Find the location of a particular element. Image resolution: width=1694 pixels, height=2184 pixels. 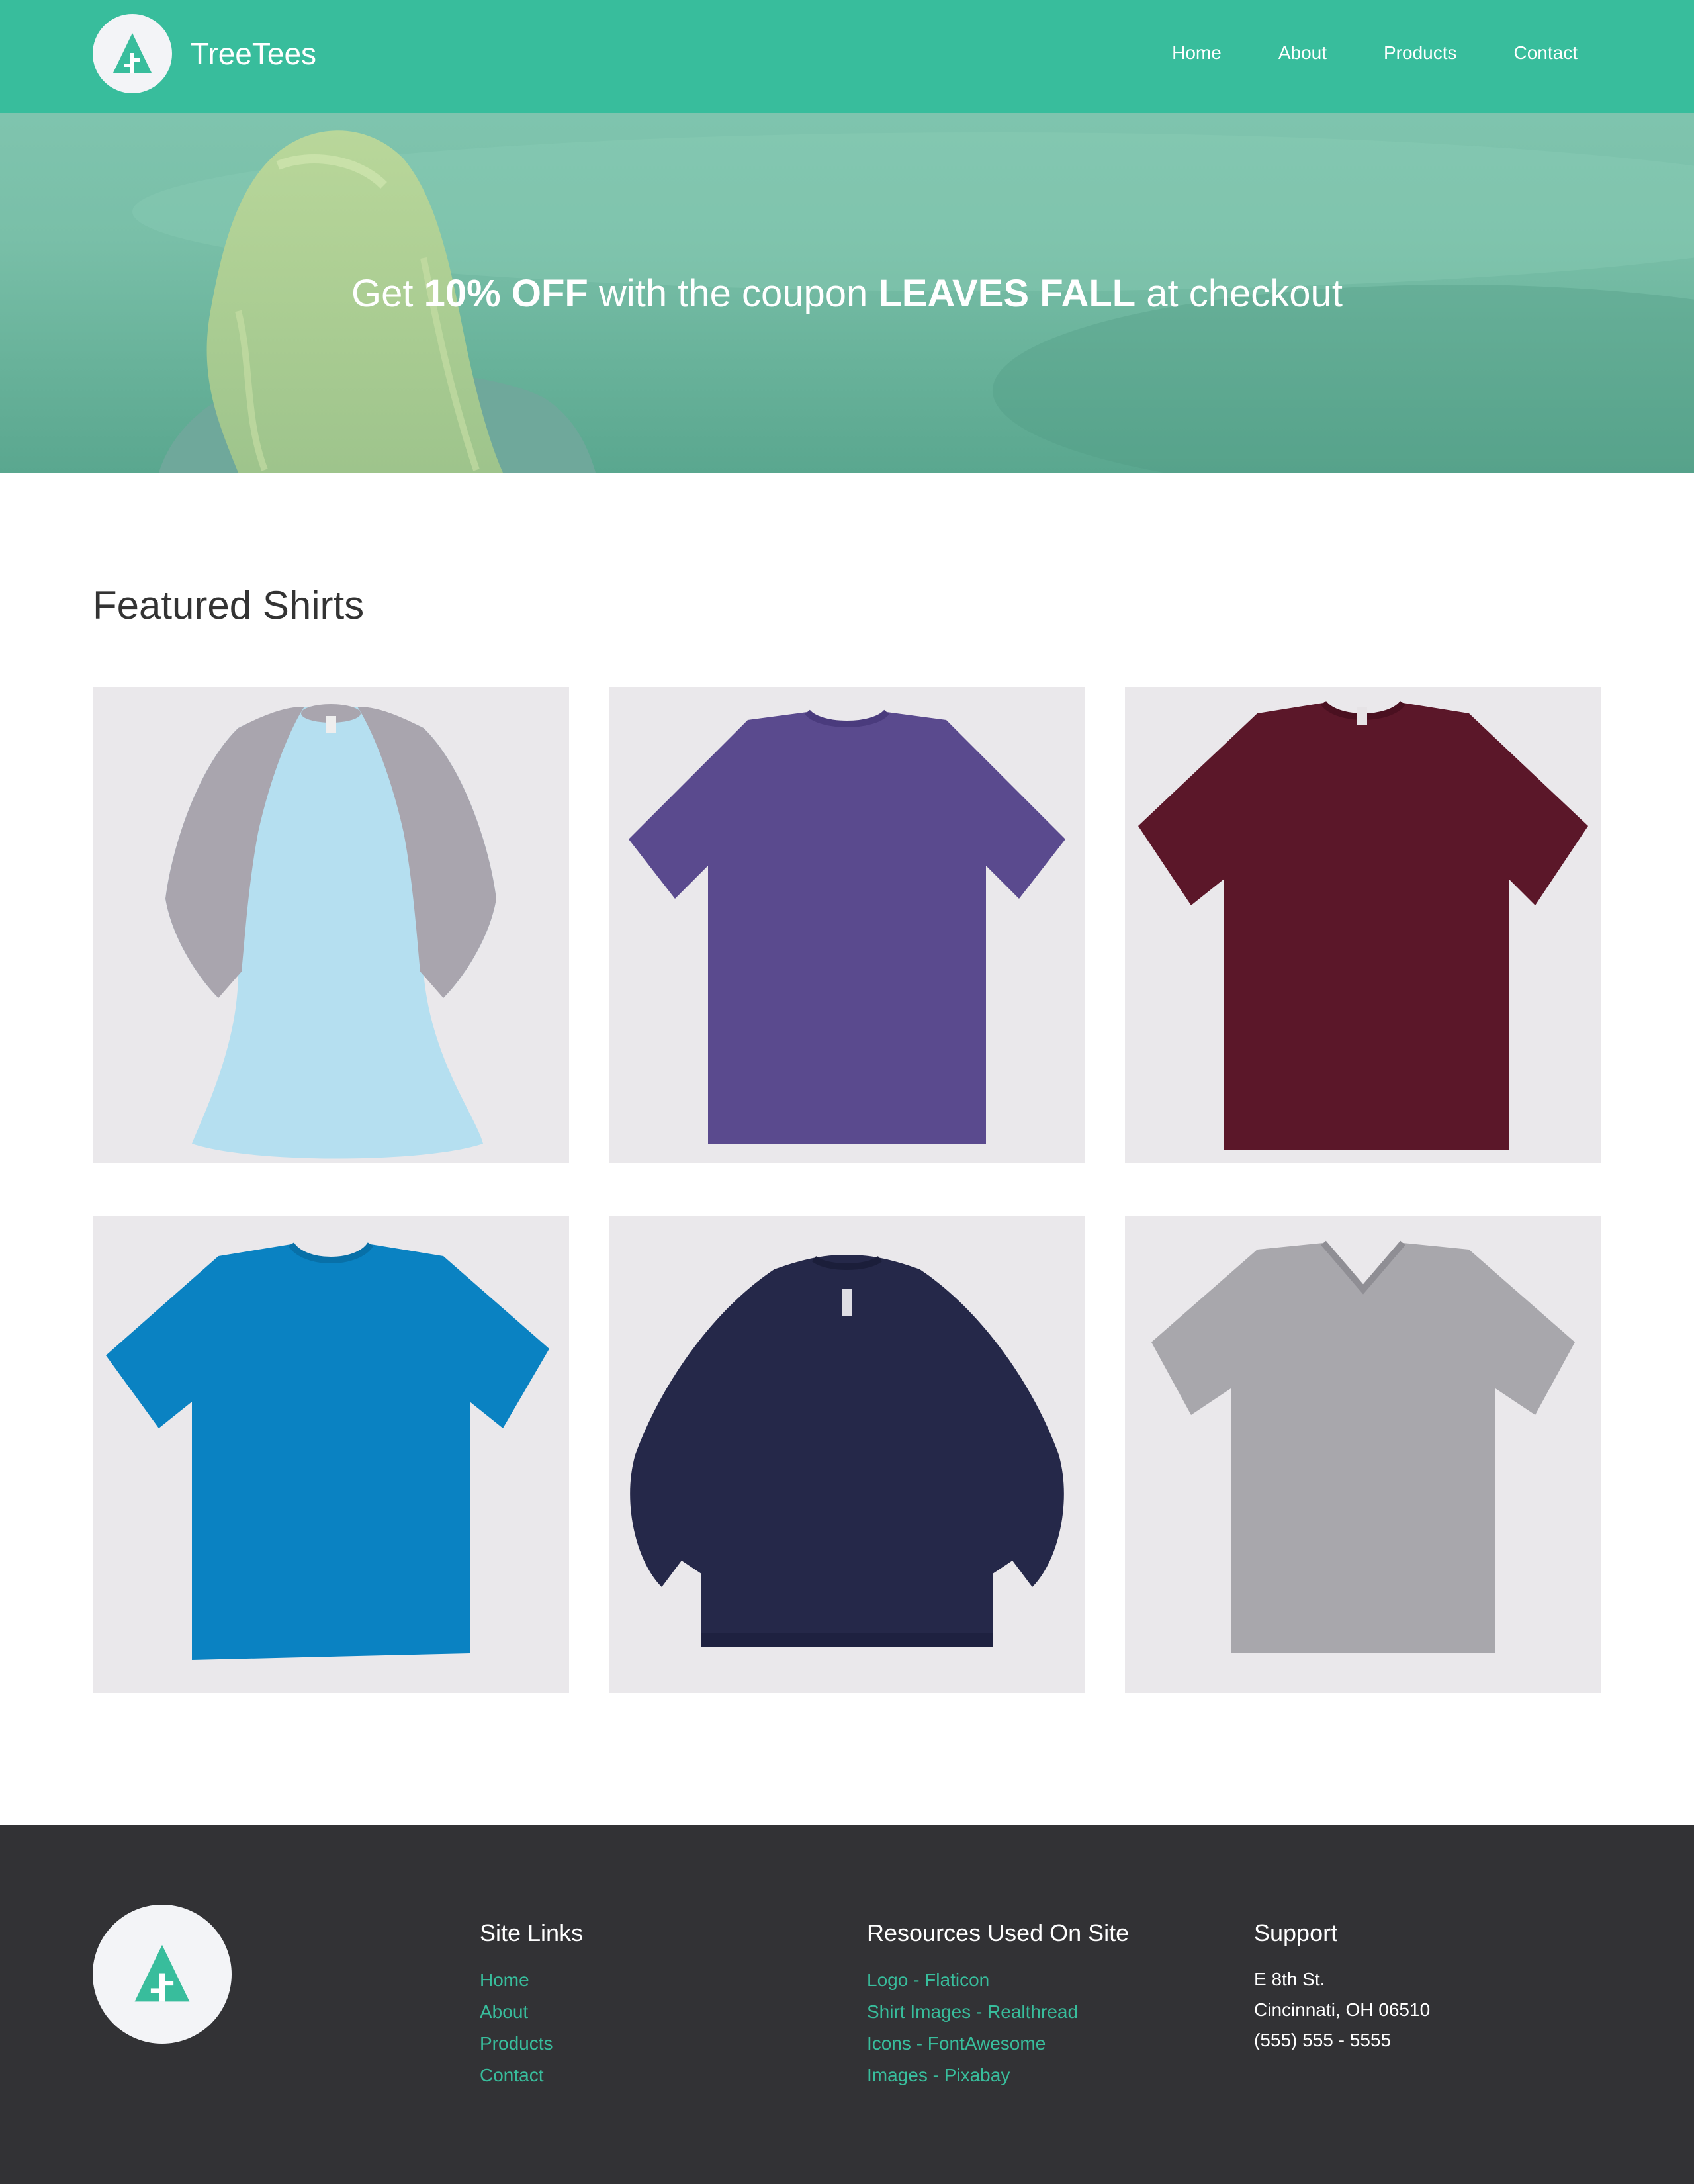

discount-amount: 10% OFF is located at coordinates (506, 293).